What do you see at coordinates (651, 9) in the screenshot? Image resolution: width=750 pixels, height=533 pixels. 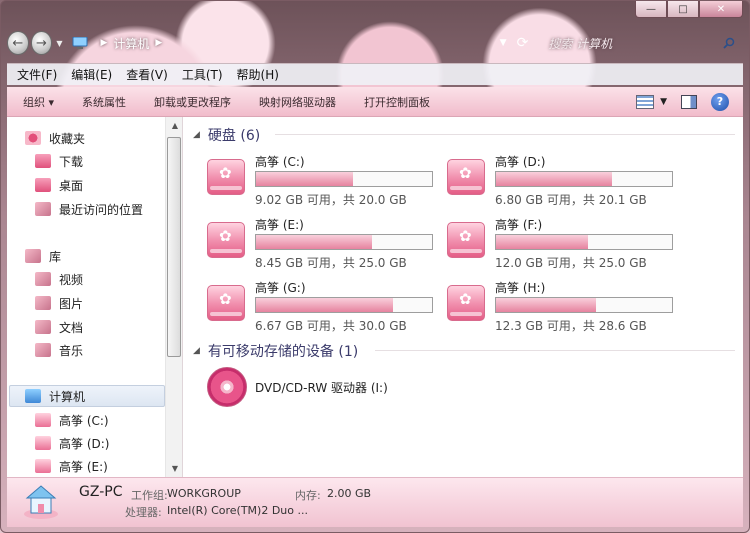 I see `minimize-button: —` at bounding box center [651, 9].